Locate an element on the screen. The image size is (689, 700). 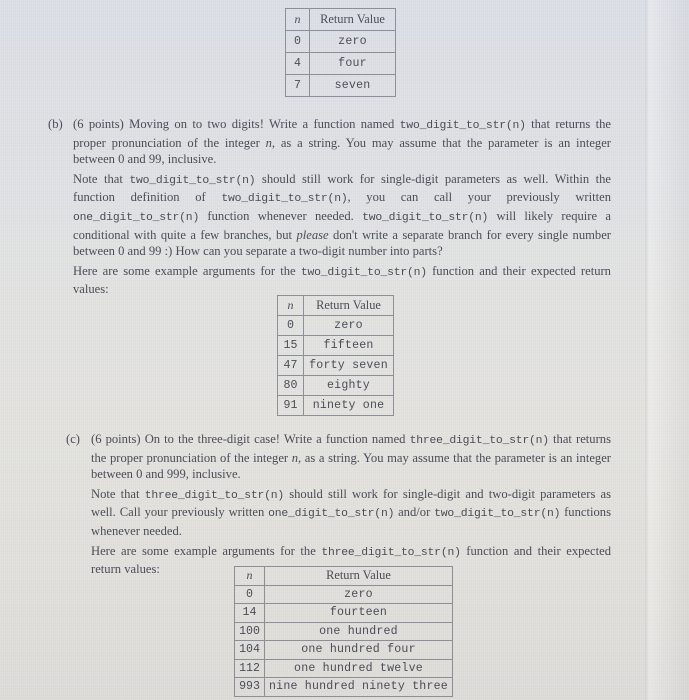
part-c-points: (6 points) is located at coordinates (116, 439).